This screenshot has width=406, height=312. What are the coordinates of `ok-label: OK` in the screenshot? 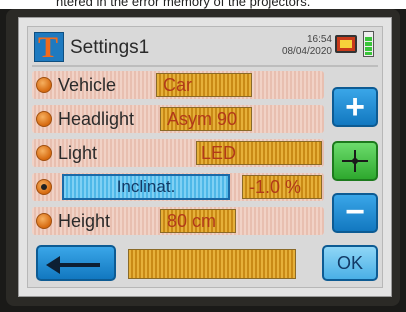 It's located at (349, 263).